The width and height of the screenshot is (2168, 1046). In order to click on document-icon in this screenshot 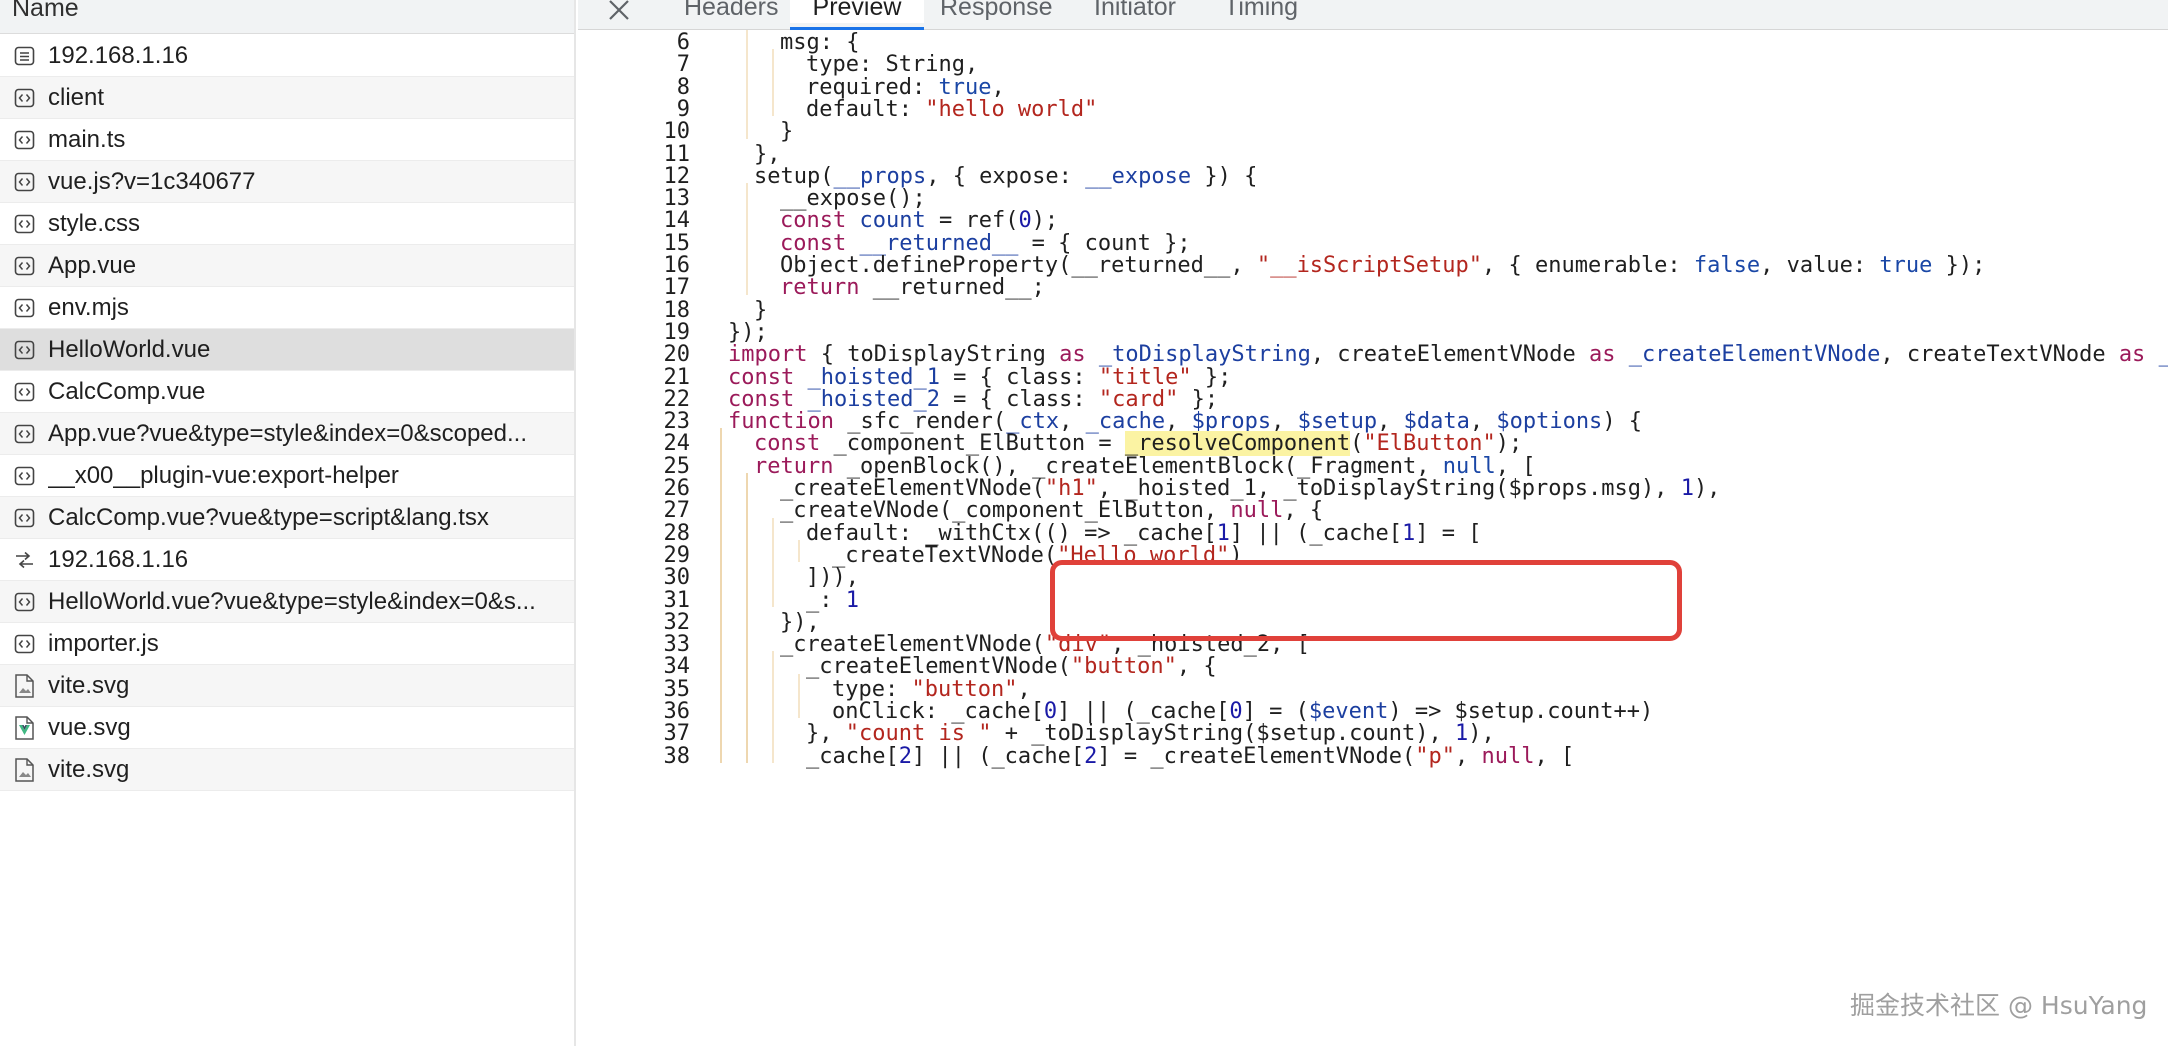, I will do `click(24, 56)`.